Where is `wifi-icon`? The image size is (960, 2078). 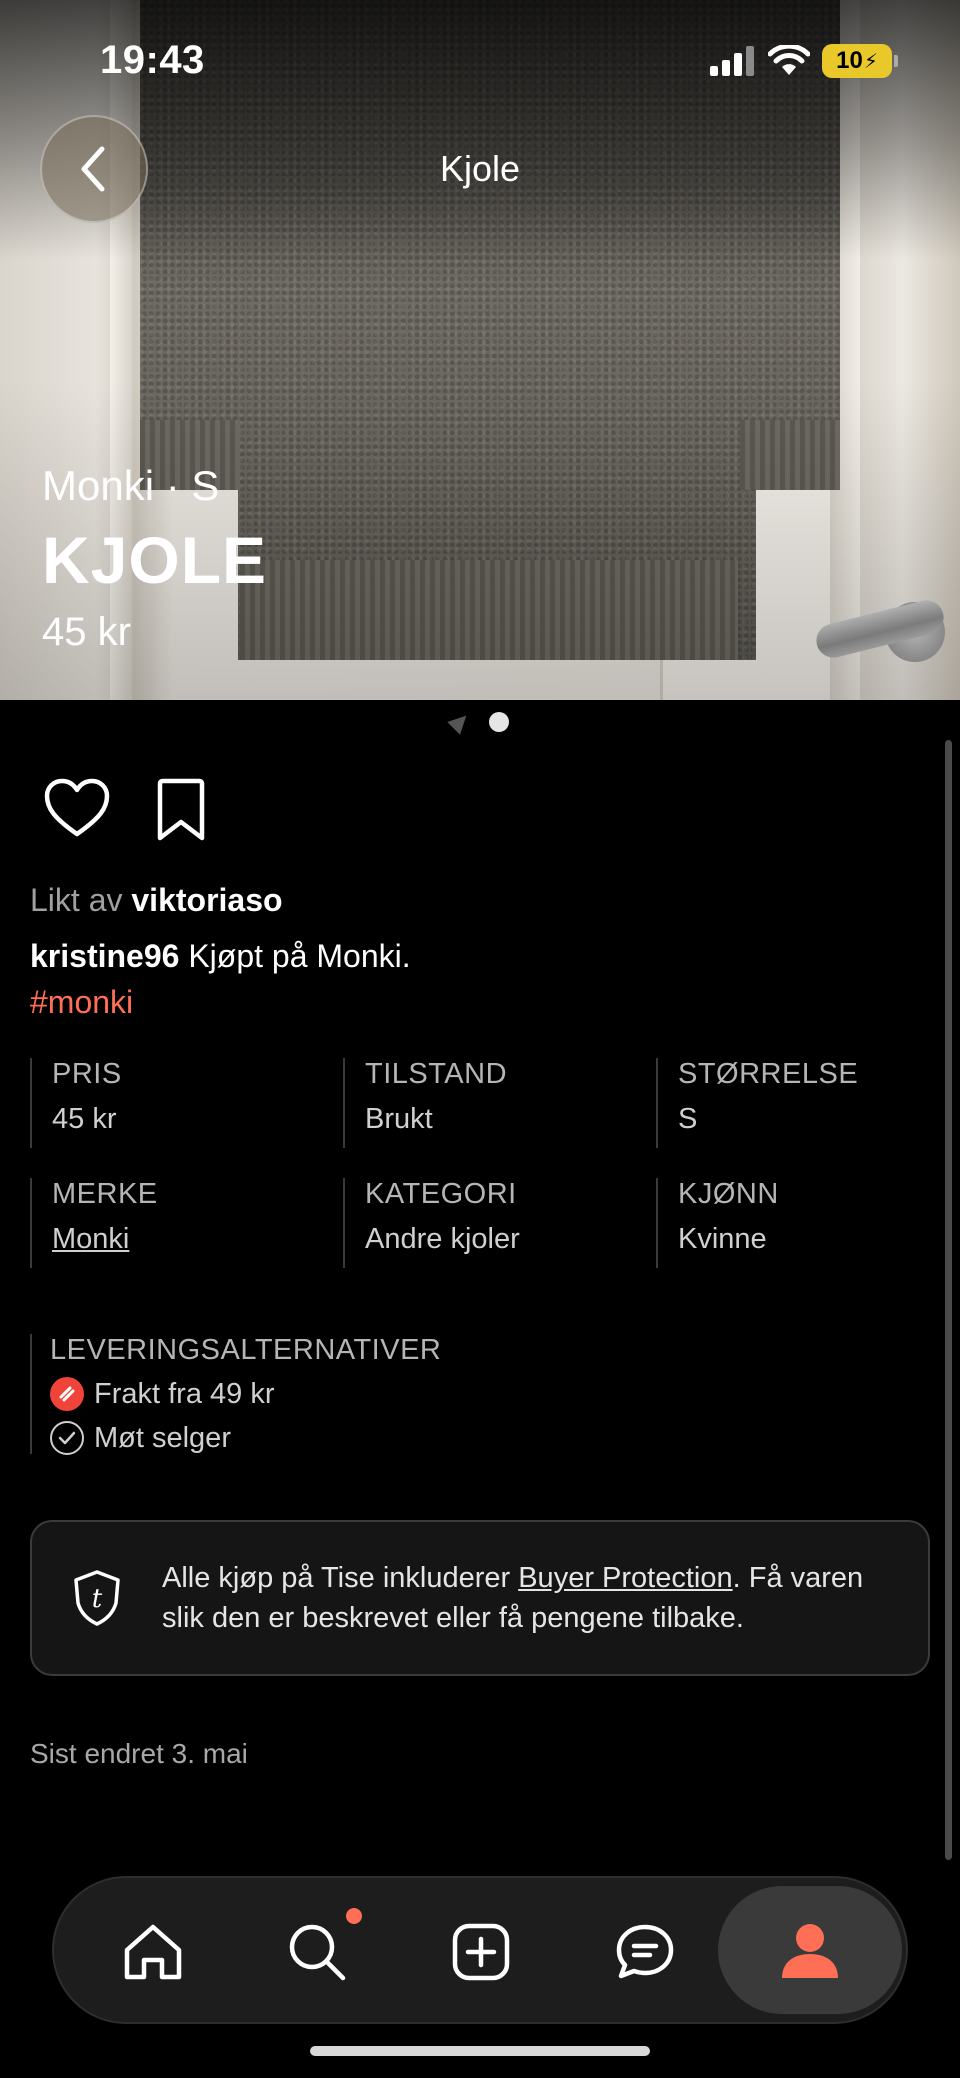 wifi-icon is located at coordinates (789, 60).